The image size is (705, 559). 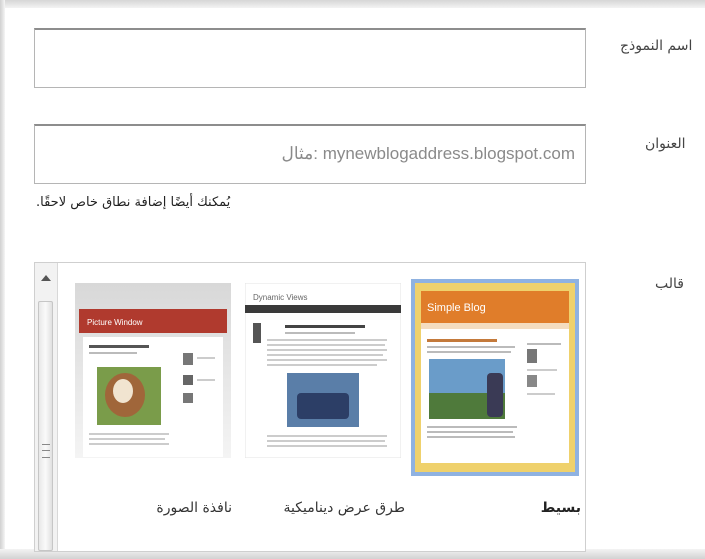 What do you see at coordinates (46, 278) in the screenshot?
I see `scroll-up-arrow-icon` at bounding box center [46, 278].